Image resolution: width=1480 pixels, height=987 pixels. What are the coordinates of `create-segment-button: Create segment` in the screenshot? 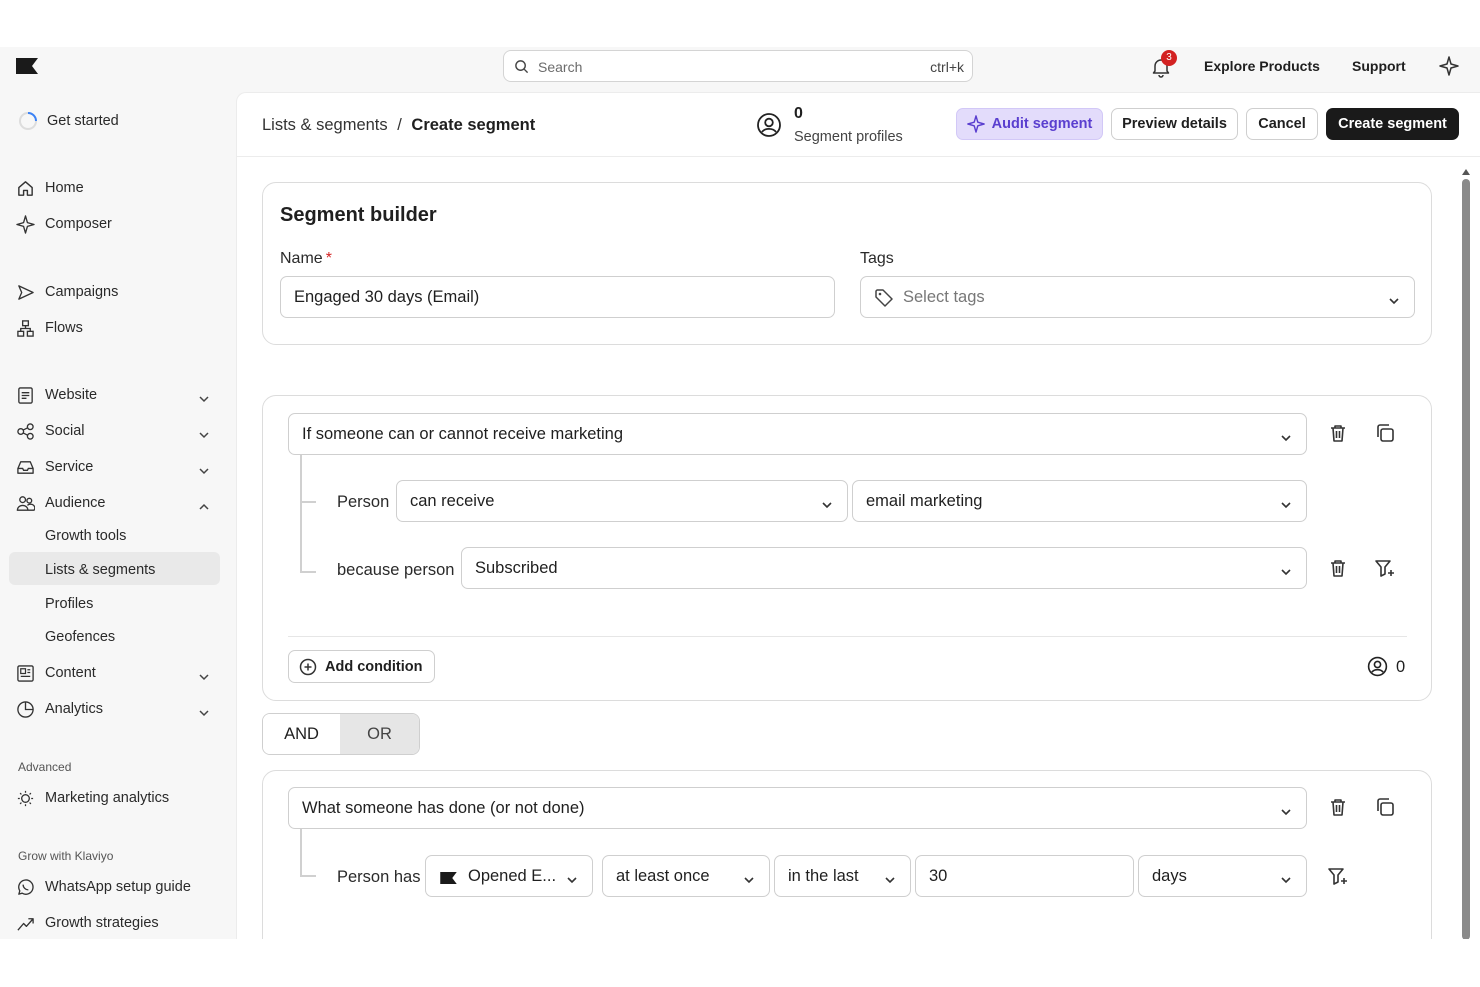 It's located at (1392, 124).